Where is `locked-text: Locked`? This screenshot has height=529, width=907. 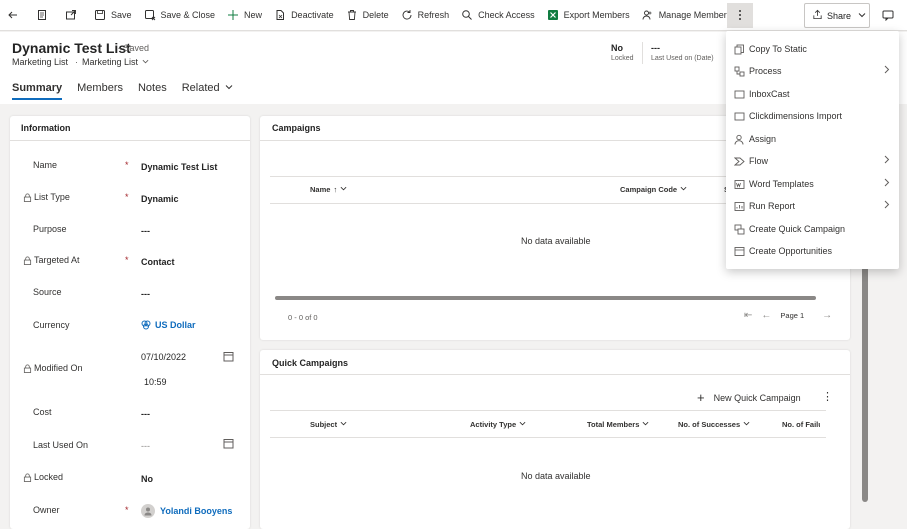
locked-text: Locked is located at coordinates (49, 477).